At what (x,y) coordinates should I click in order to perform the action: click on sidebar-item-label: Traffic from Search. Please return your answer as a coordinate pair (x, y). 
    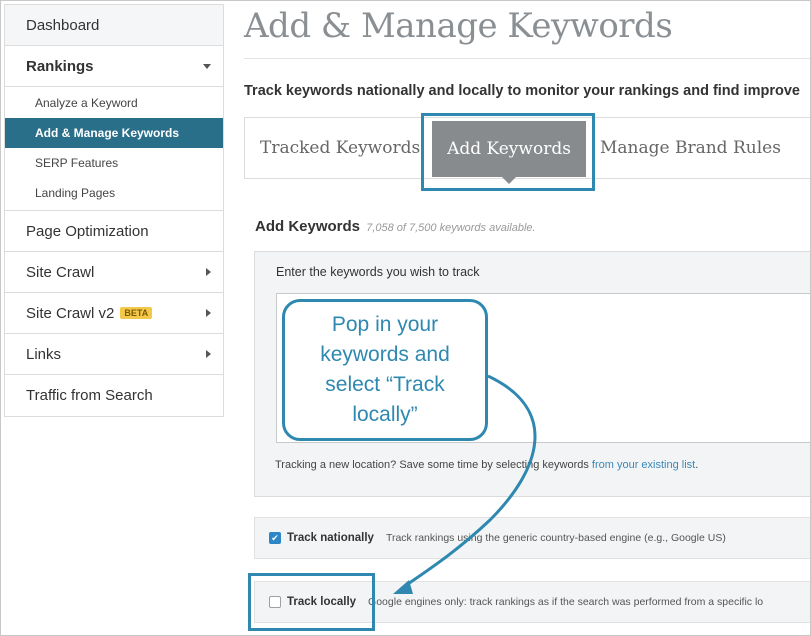
    Looking at the image, I should click on (89, 395).